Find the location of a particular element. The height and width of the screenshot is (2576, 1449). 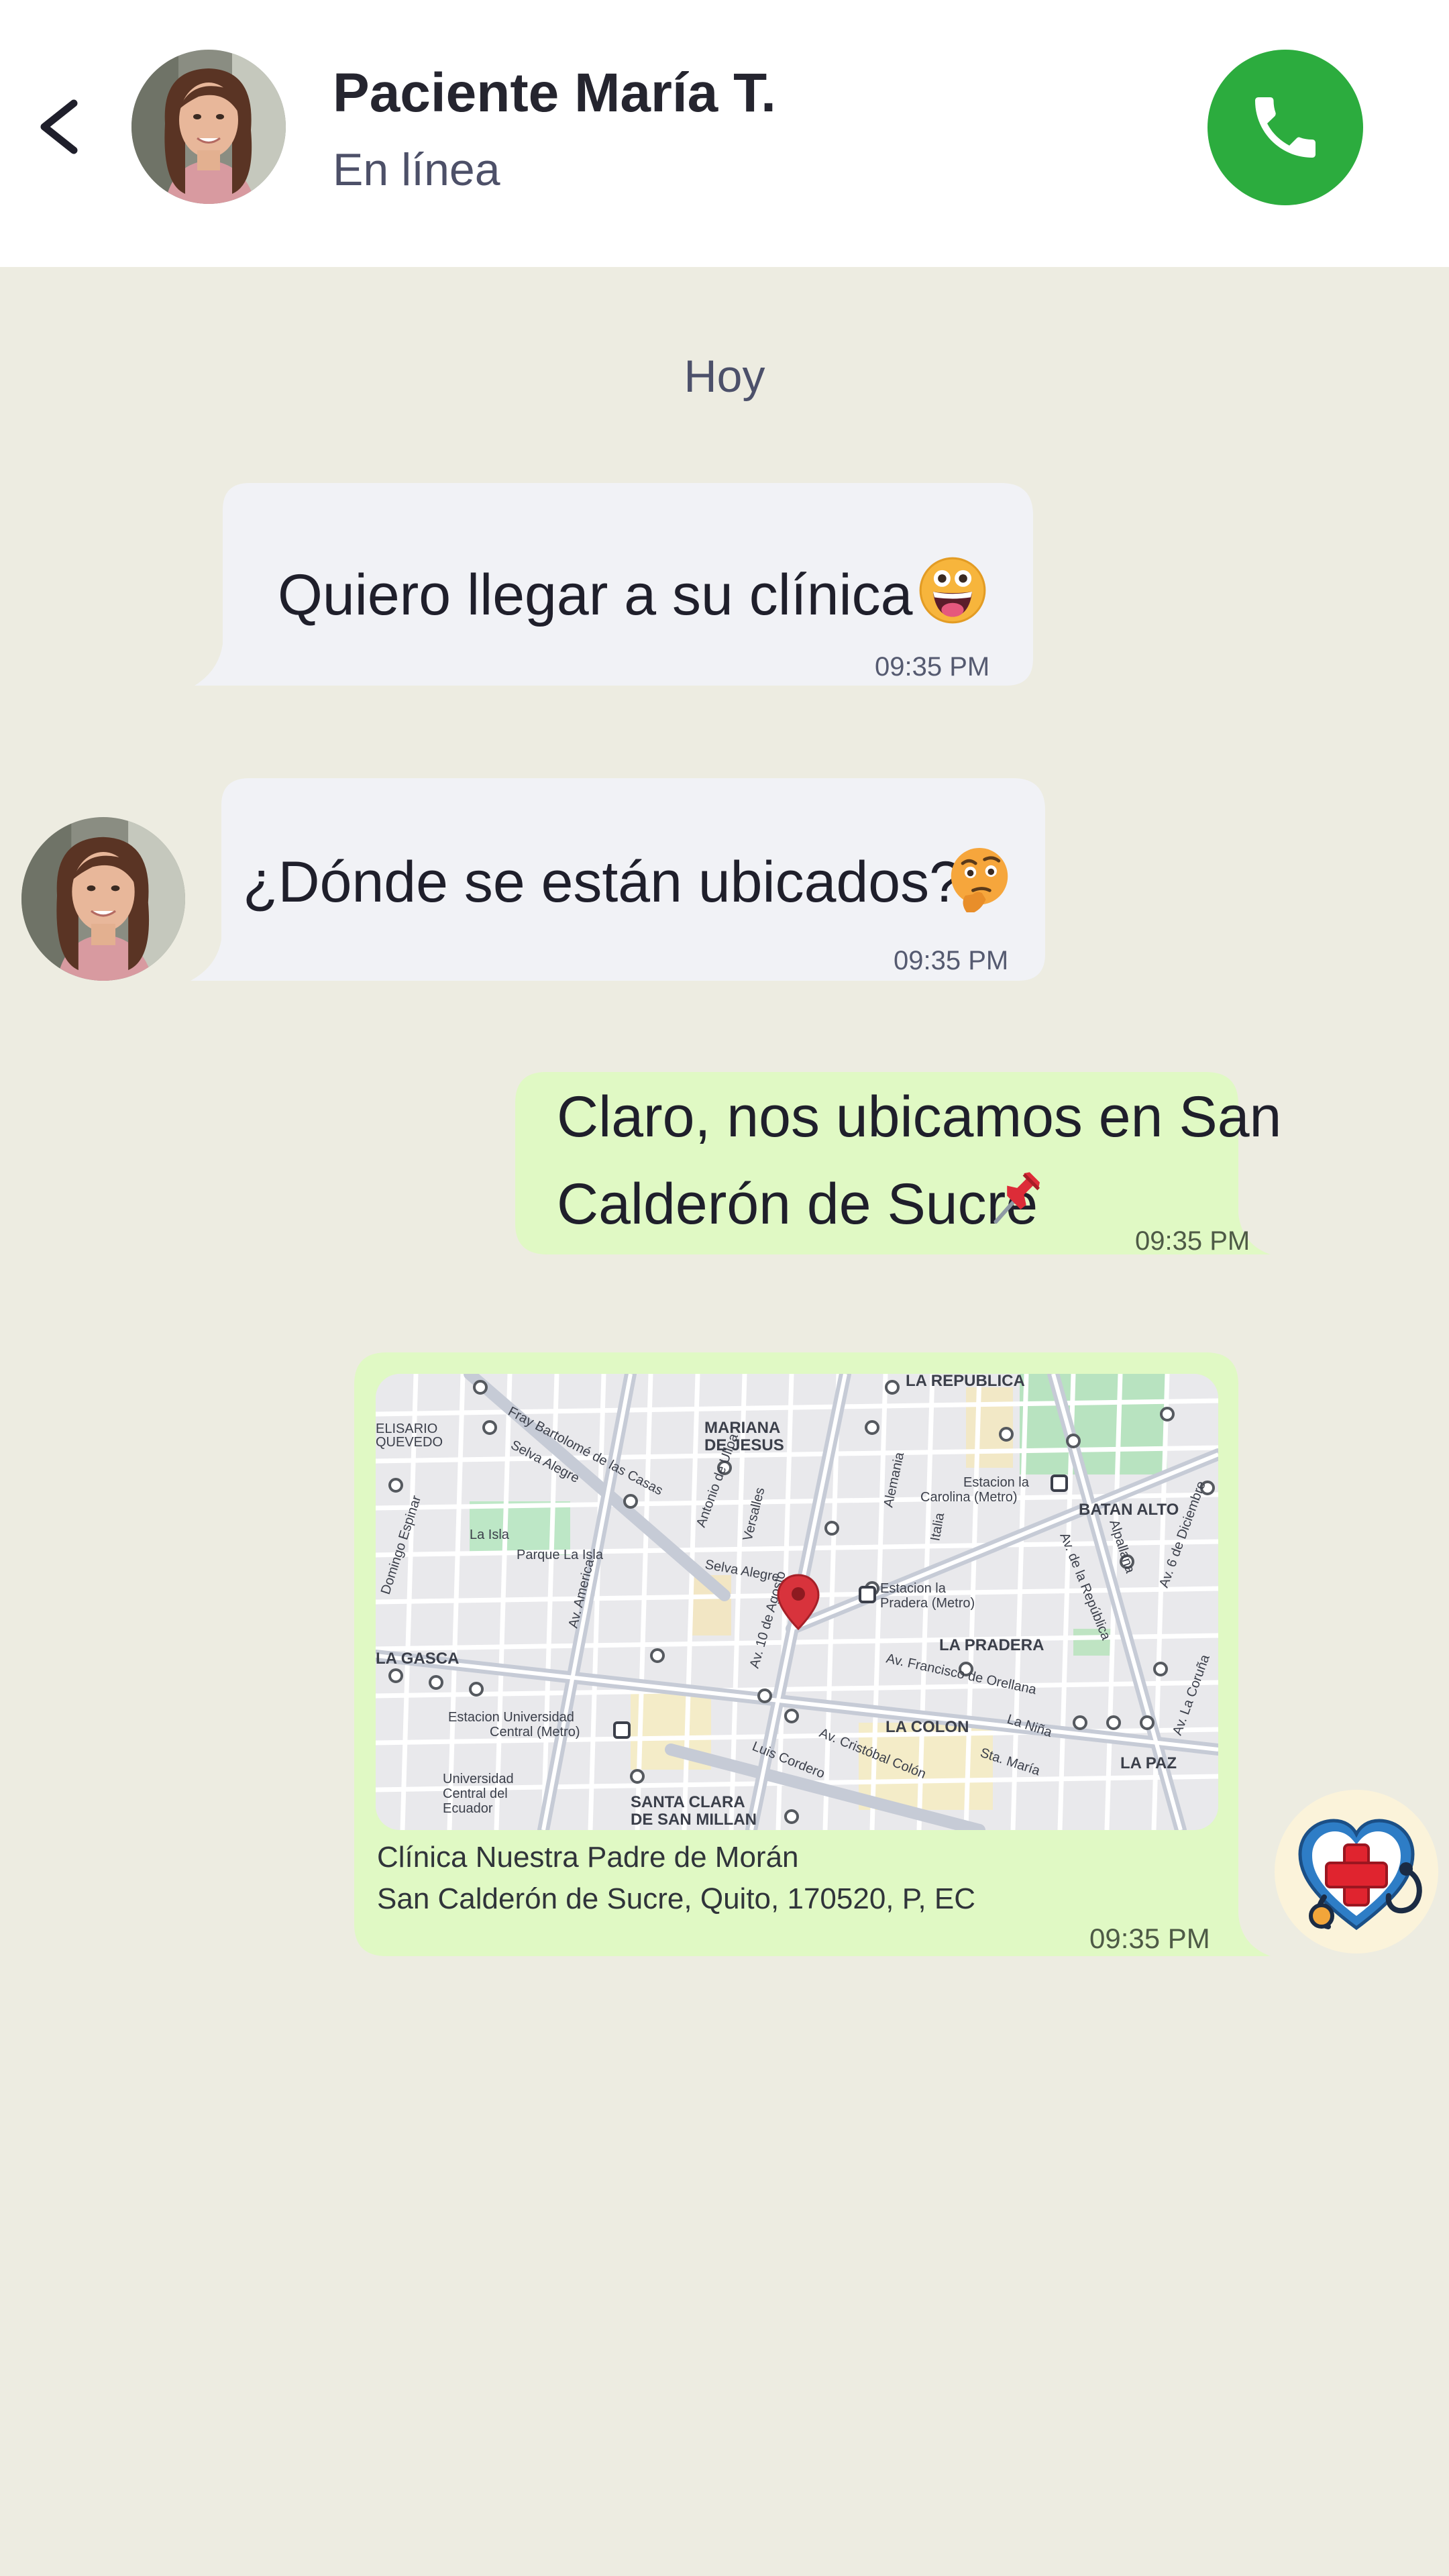

map-label: Universidad is located at coordinates (478, 1779).